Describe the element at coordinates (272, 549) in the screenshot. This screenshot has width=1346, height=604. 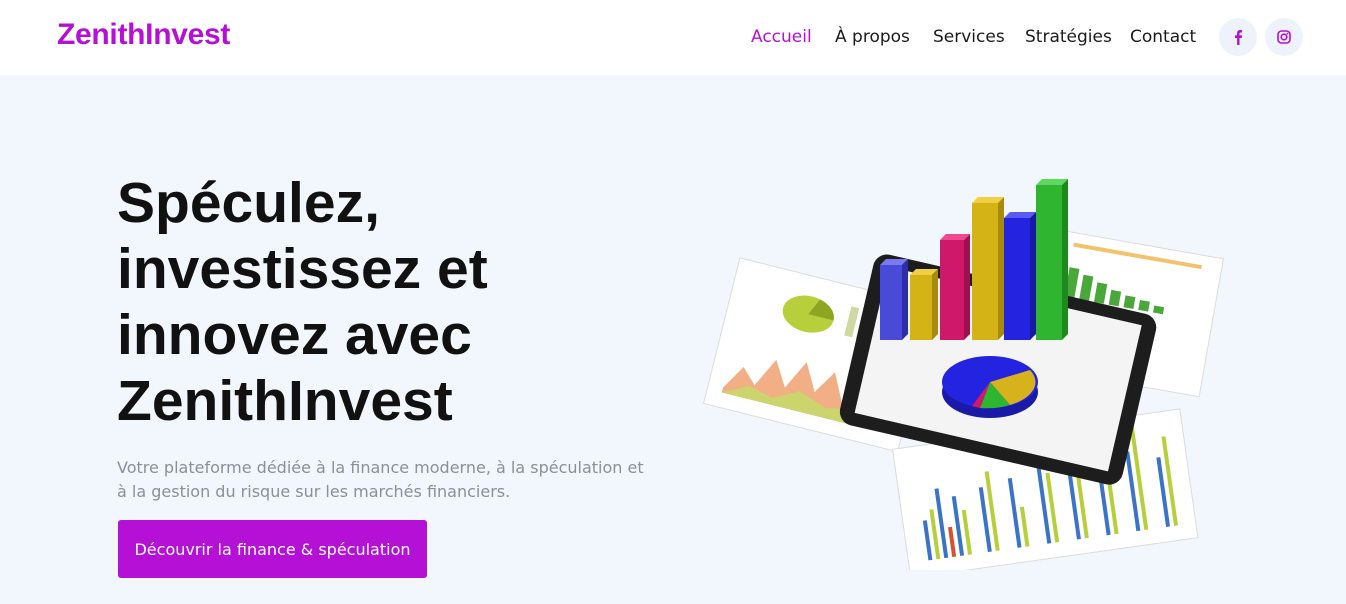
I see `discover-finance-button: Découvrir la finance & spéculation` at that location.